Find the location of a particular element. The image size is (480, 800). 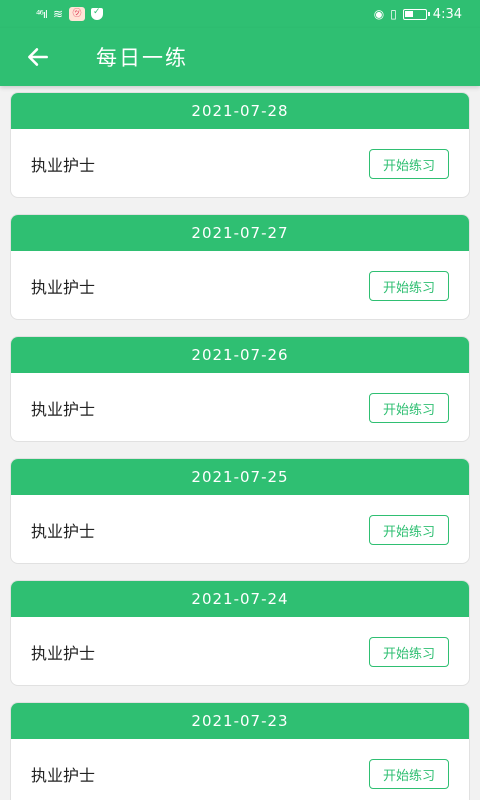

list-item: 2021-07-27 执业护士 开始练习 is located at coordinates (240, 267).